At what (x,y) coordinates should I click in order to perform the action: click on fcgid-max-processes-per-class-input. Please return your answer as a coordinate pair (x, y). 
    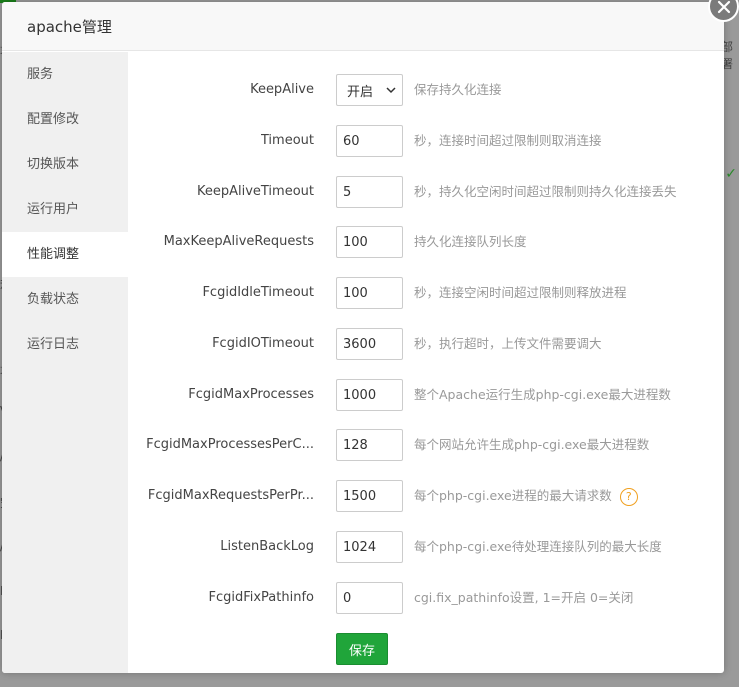
    Looking at the image, I should click on (369, 445).